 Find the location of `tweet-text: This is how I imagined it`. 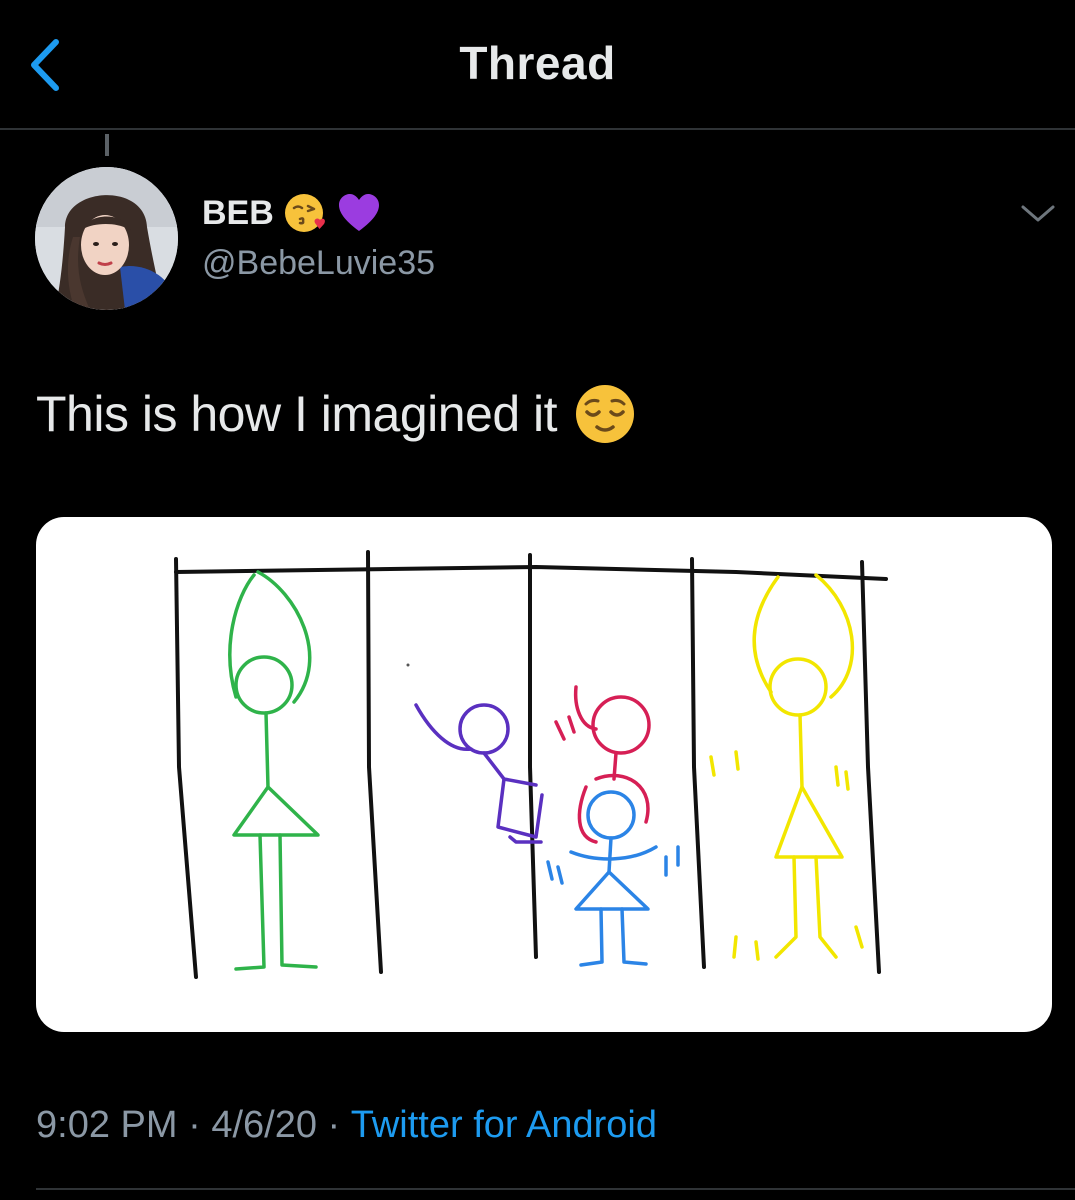

tweet-text: This is how I imagined it is located at coordinates (336, 414).